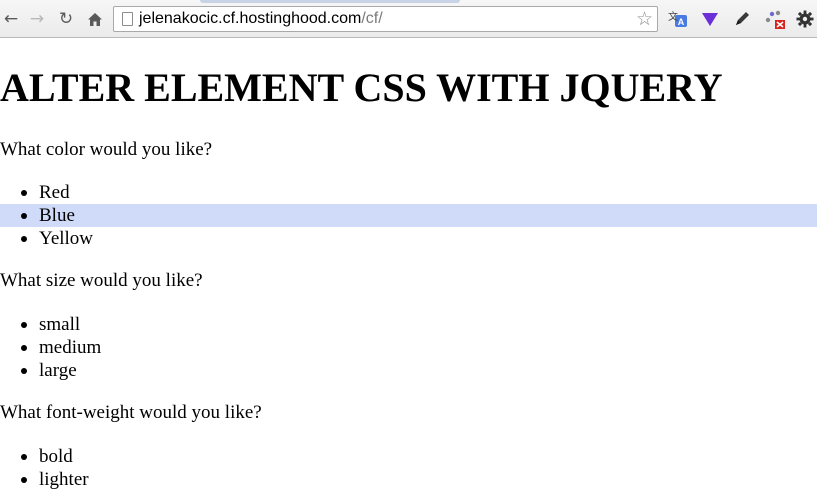 This screenshot has height=496, width=817. I want to click on translate-extension-button: A 文, so click(678, 19).